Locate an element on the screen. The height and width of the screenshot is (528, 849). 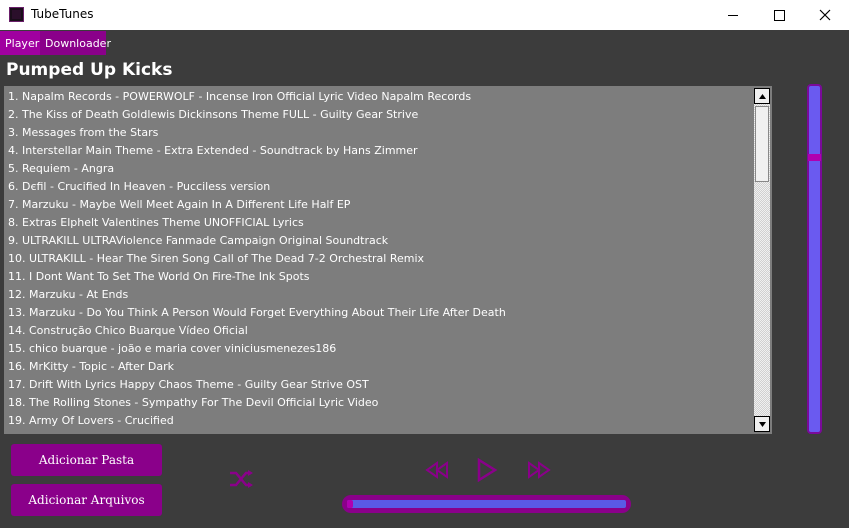
playlist-item: 3. Messages from the Stars is located at coordinates (83, 133).